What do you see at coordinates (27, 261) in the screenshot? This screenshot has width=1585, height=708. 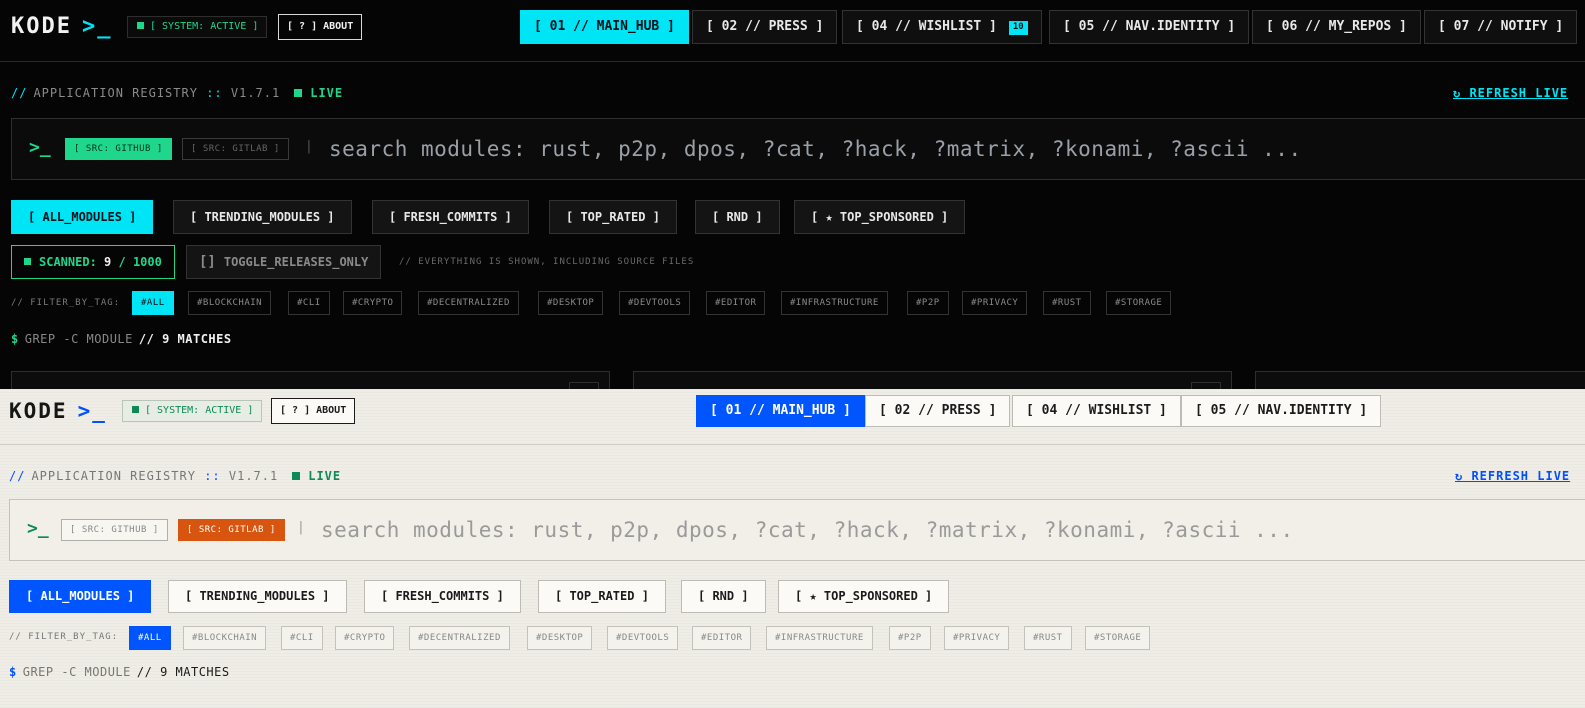 I see `scanned-square-icon` at bounding box center [27, 261].